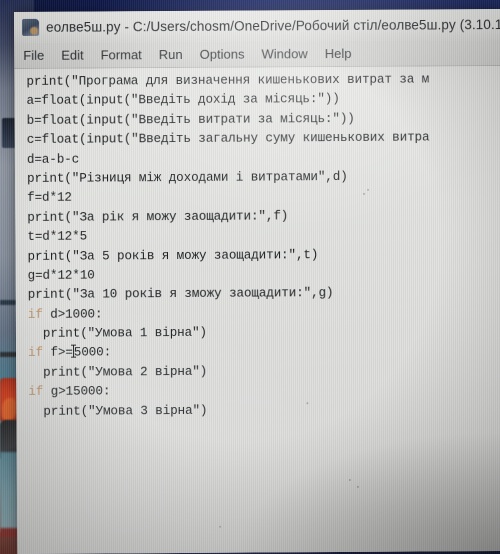 This screenshot has width=500, height=554. Describe the element at coordinates (264, 411) in the screenshot. I see `code-line: print("Умова 3 вірна")` at that location.